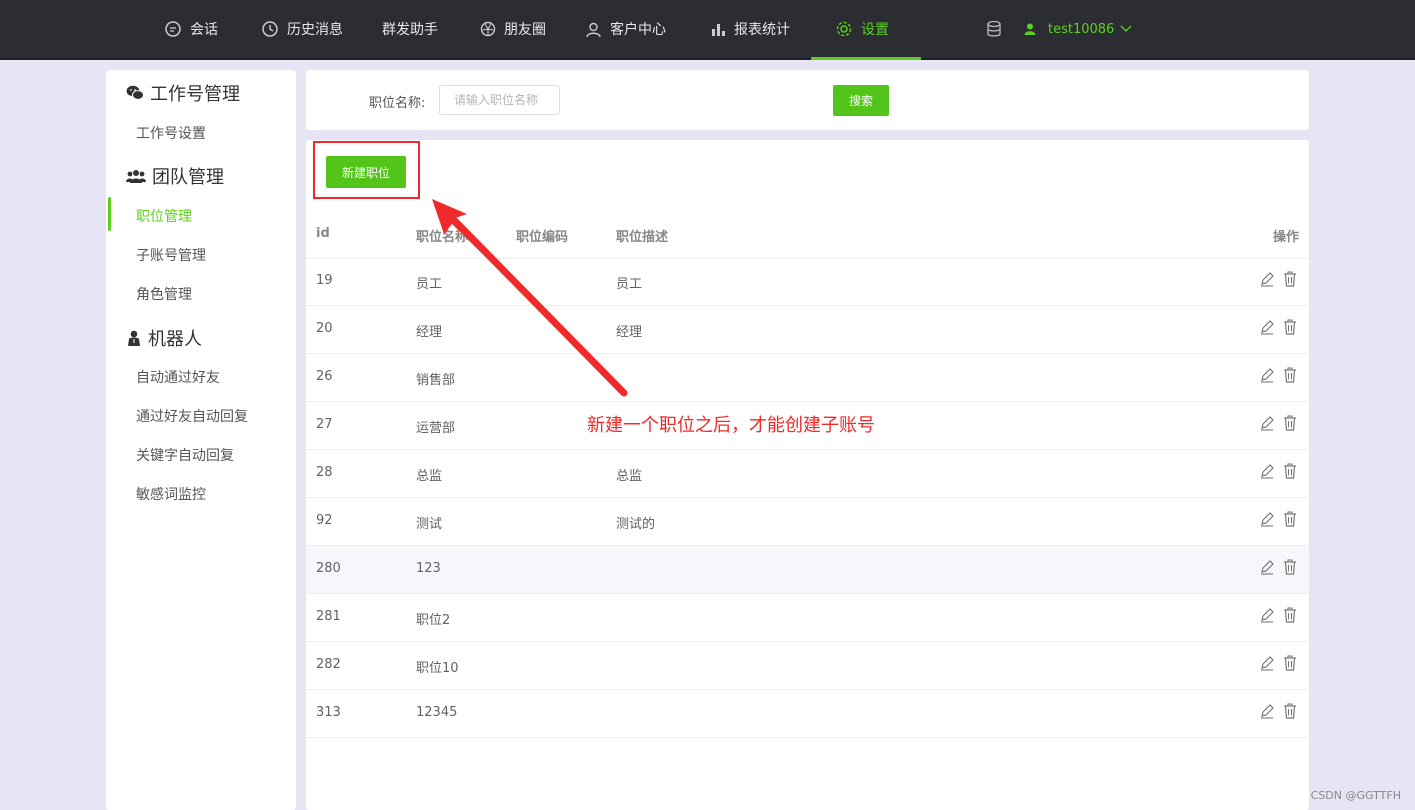  Describe the element at coordinates (185, 455) in the screenshot. I see `sidebar-item-keyword-reply: 关键字自动回复` at that location.